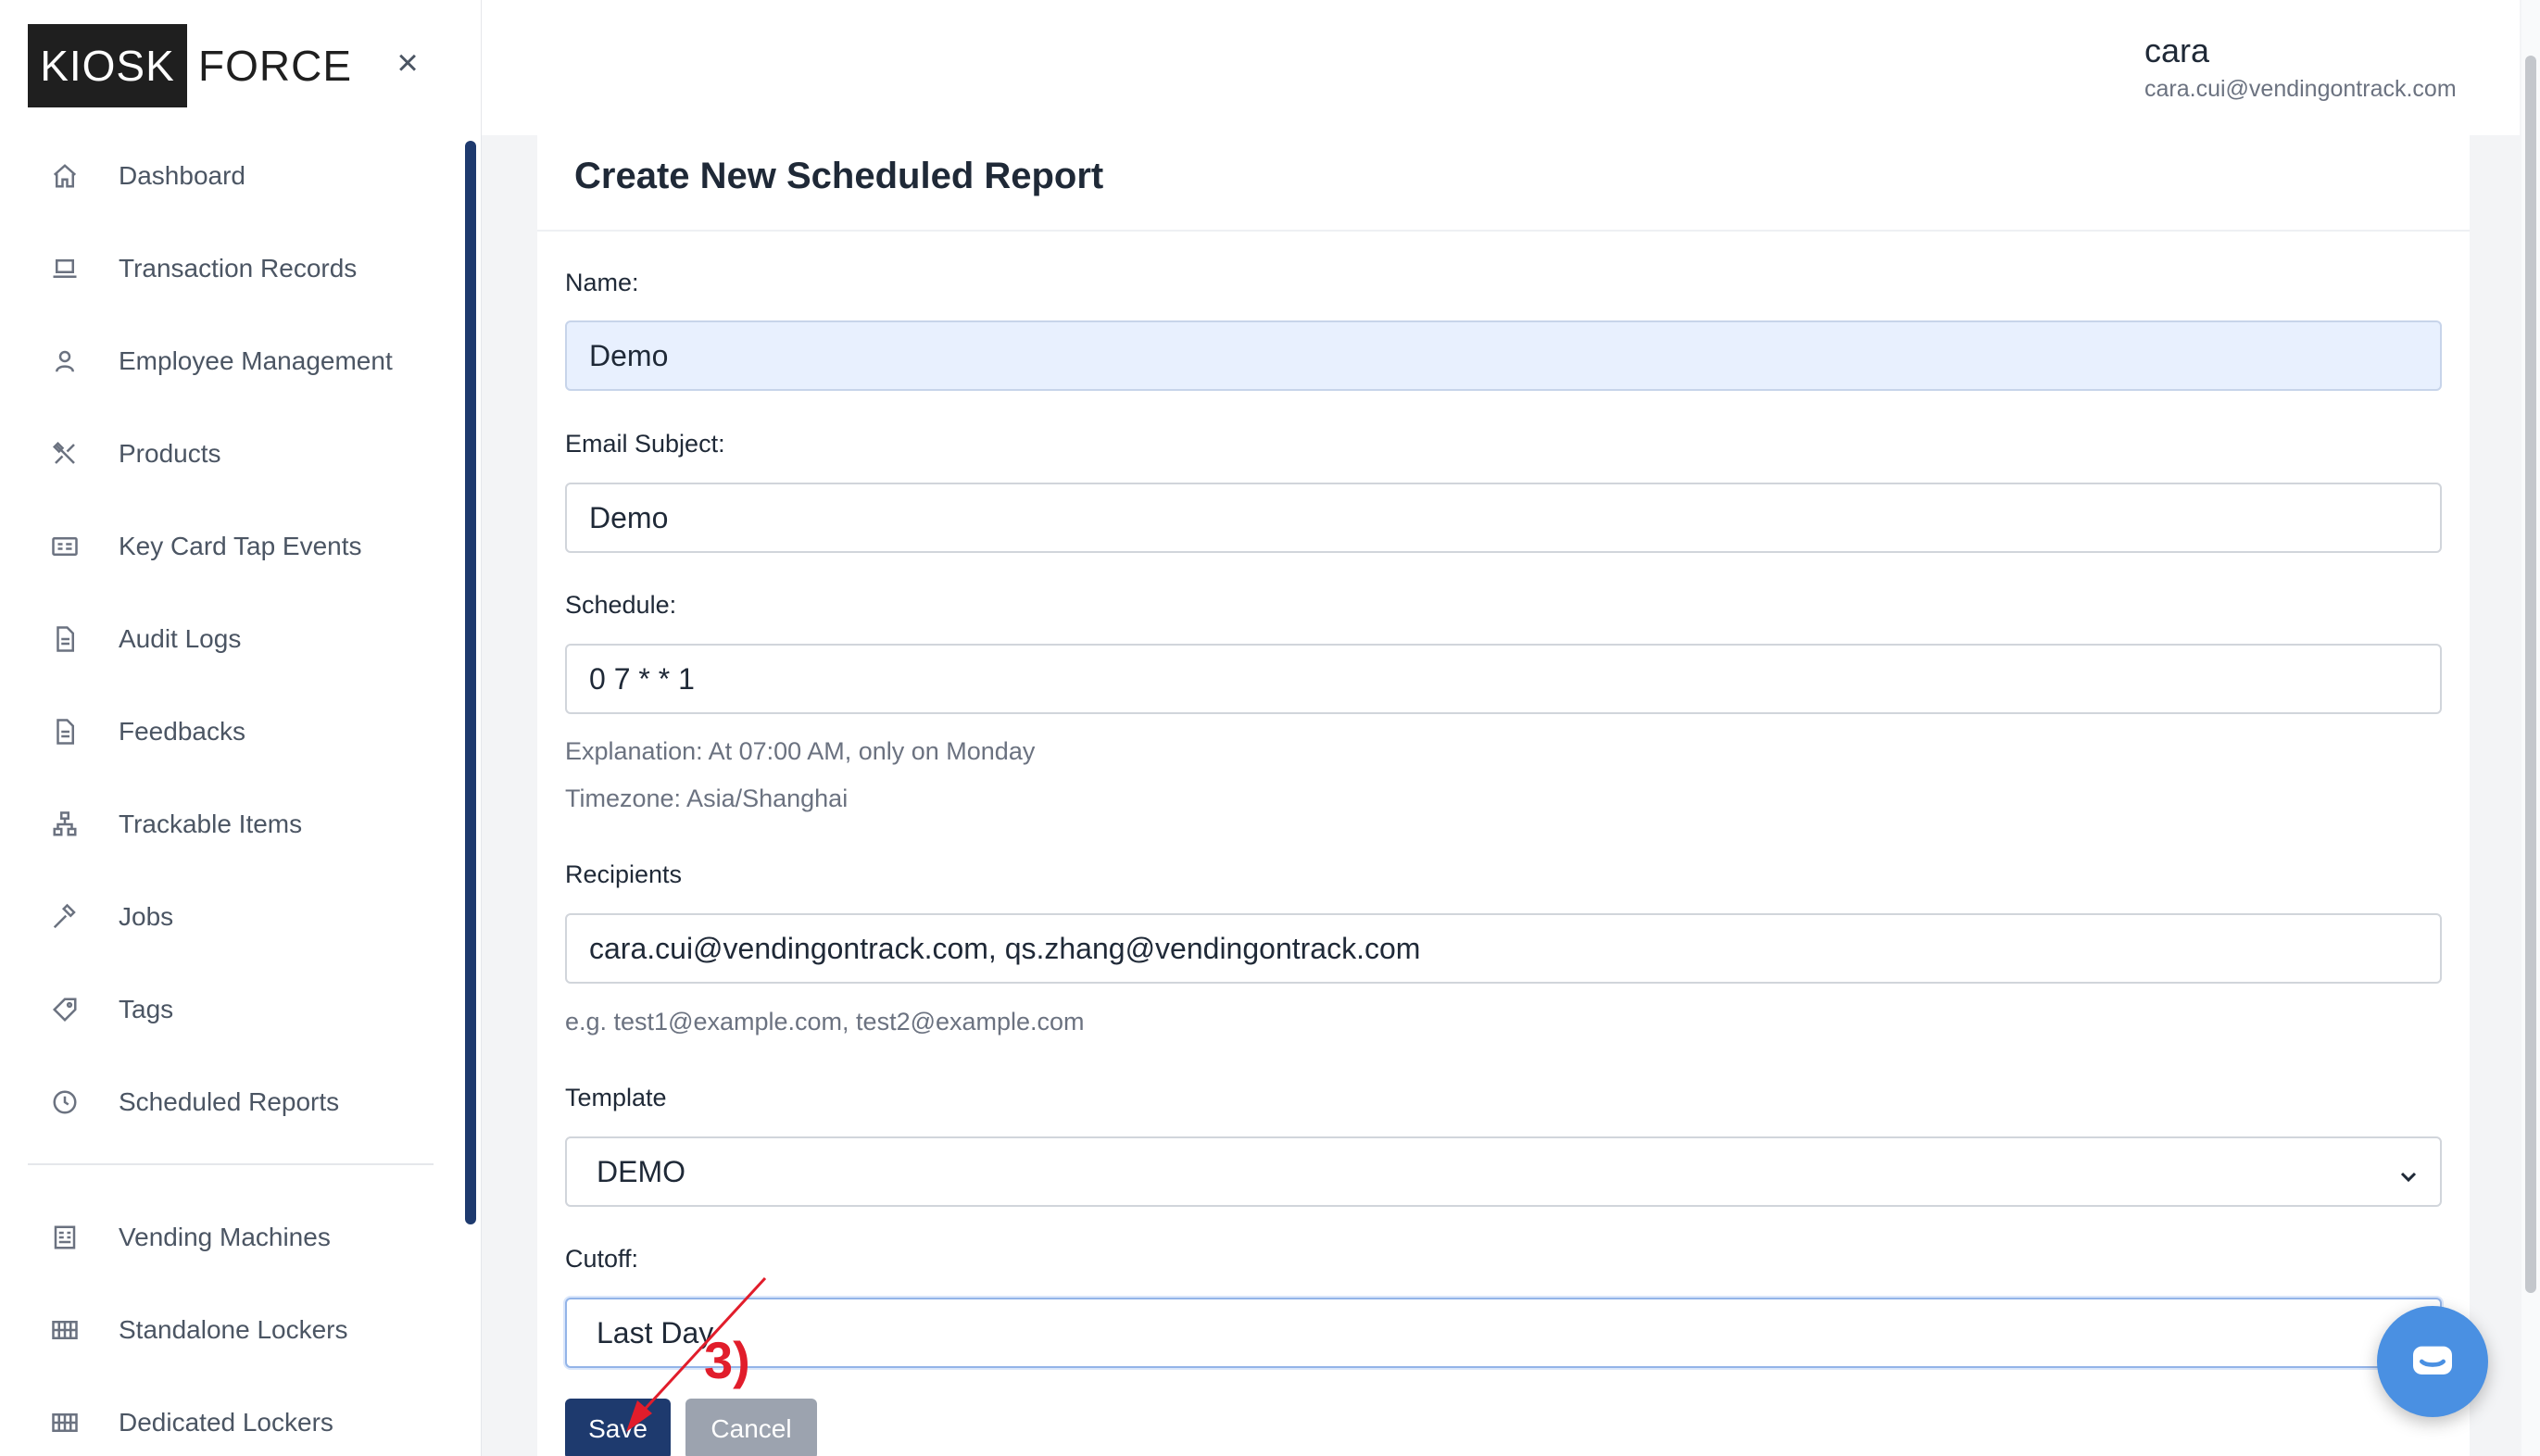  What do you see at coordinates (407, 63) in the screenshot?
I see `close-icon: ×` at bounding box center [407, 63].